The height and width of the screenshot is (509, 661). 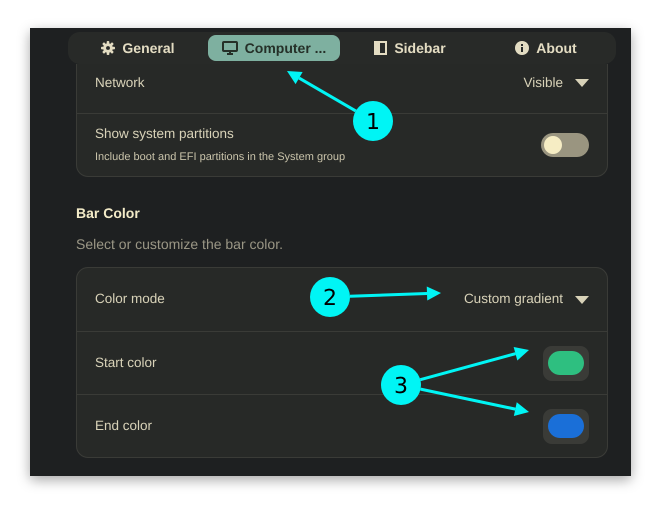 I want to click on dropdown: Custom gradient, so click(x=526, y=299).